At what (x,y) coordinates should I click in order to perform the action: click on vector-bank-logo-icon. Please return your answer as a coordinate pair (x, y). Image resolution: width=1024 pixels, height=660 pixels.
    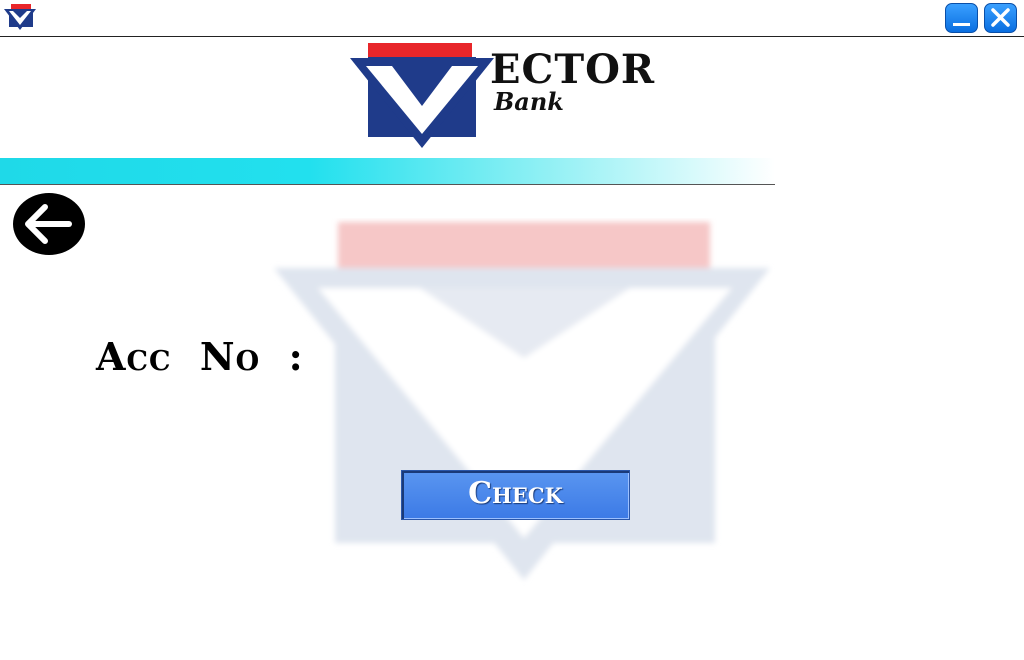
    Looking at the image, I should click on (20, 17).